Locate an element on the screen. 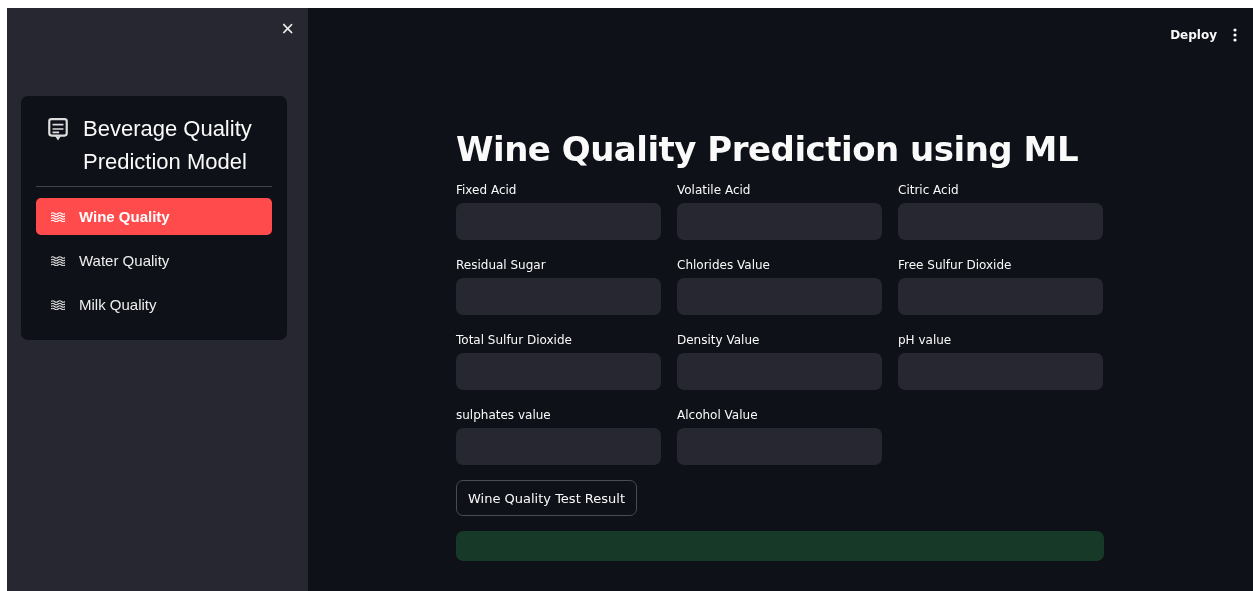  field-label: Free Sulfur Dioxide is located at coordinates (955, 265).